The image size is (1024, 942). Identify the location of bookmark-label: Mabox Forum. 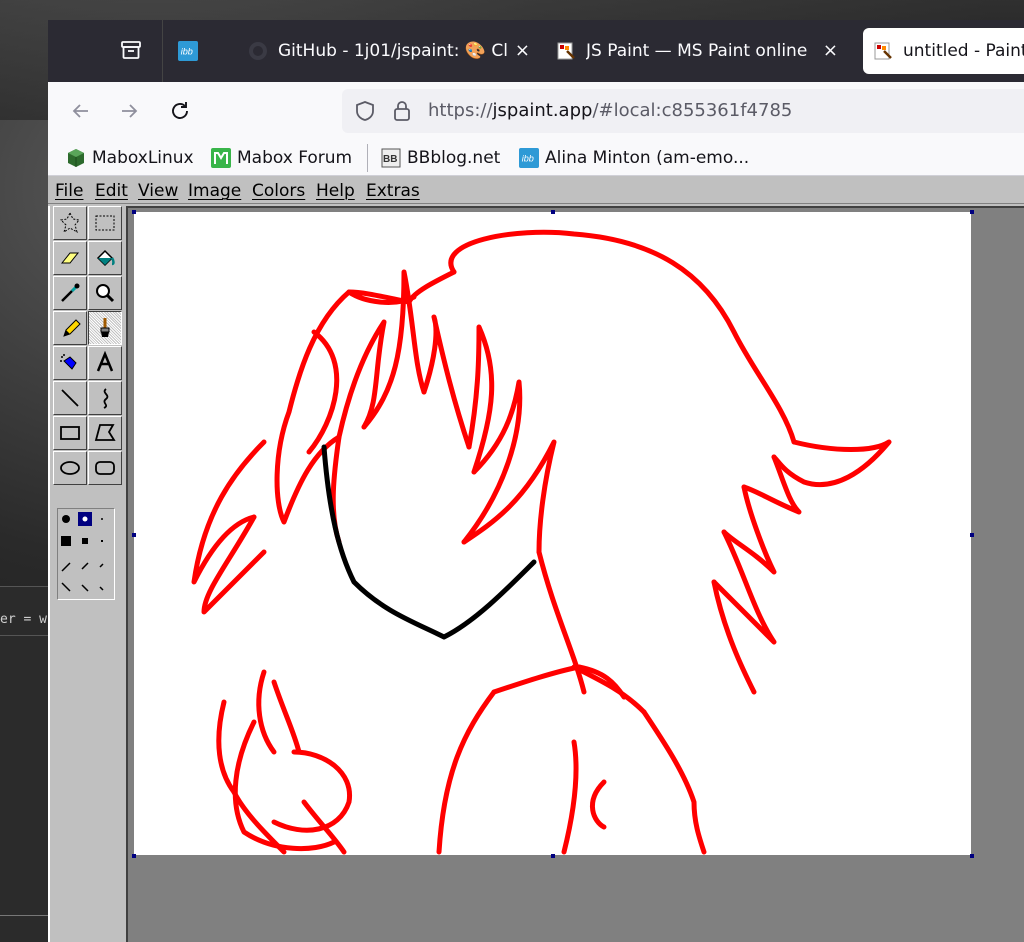
(295, 158).